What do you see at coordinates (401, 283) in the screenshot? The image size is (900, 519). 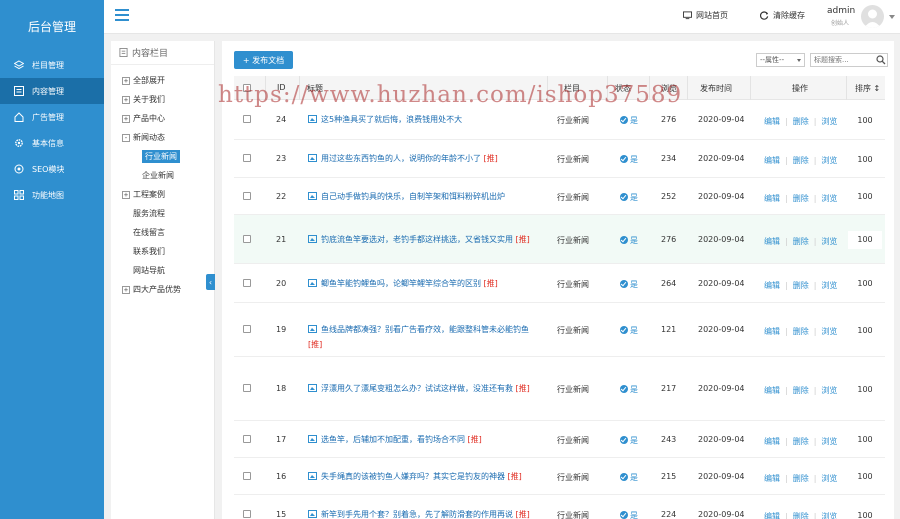 I see `row-title-link: 鲫鱼竿能钓鲤鱼吗，论鲫竿鲤竿综合竿的区别` at bounding box center [401, 283].